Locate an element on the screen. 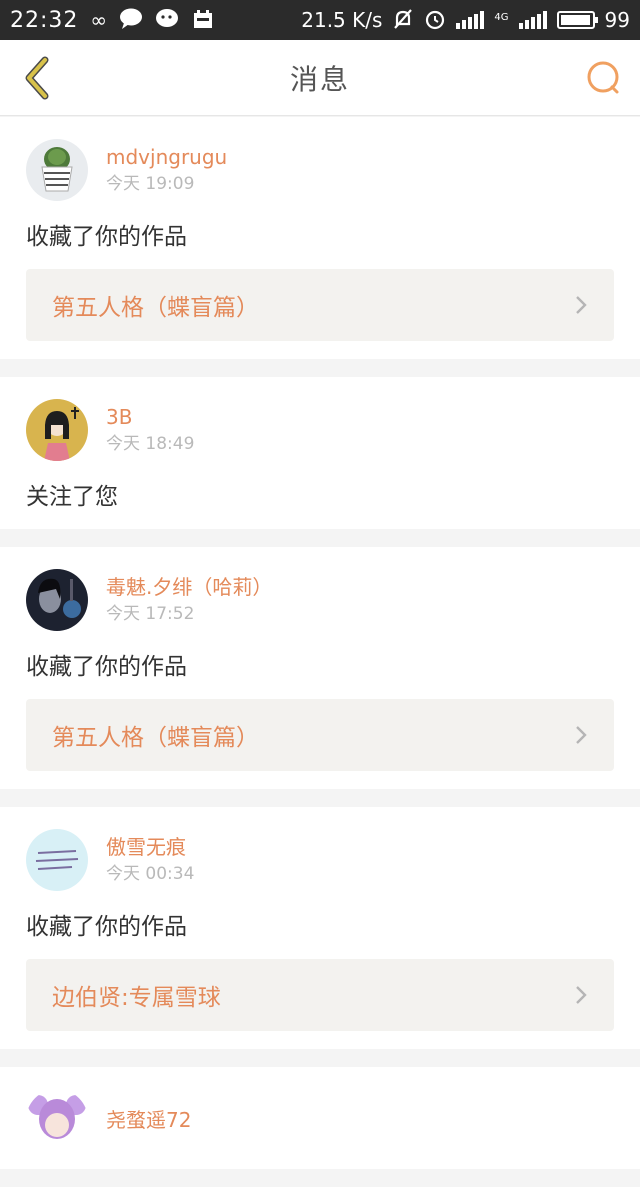 This screenshot has width=640, height=1187. action-text: 关注了您 is located at coordinates (72, 497).